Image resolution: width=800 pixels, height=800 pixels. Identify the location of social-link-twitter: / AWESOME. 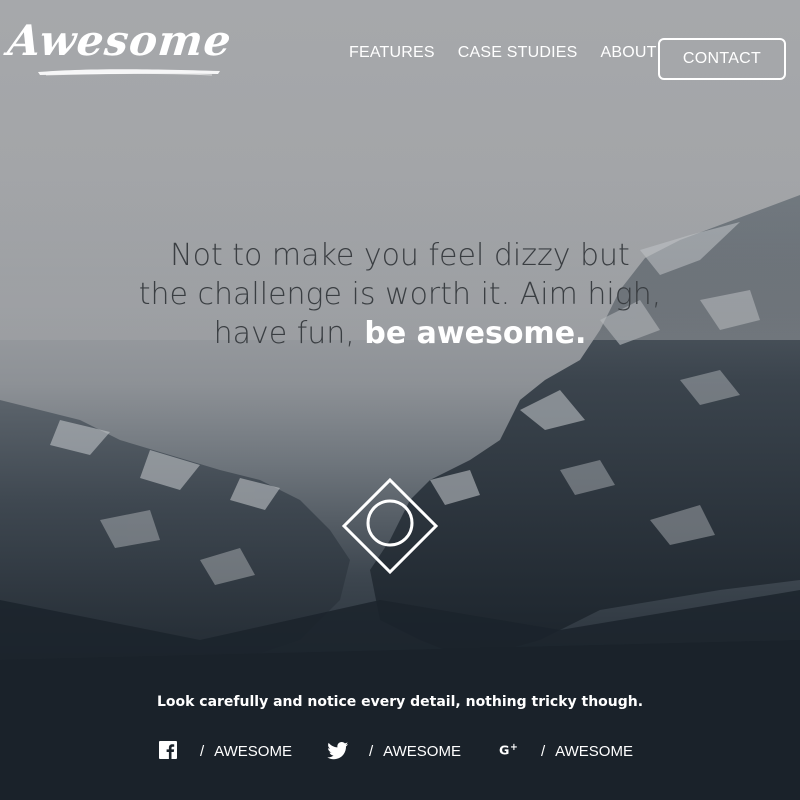
(394, 751).